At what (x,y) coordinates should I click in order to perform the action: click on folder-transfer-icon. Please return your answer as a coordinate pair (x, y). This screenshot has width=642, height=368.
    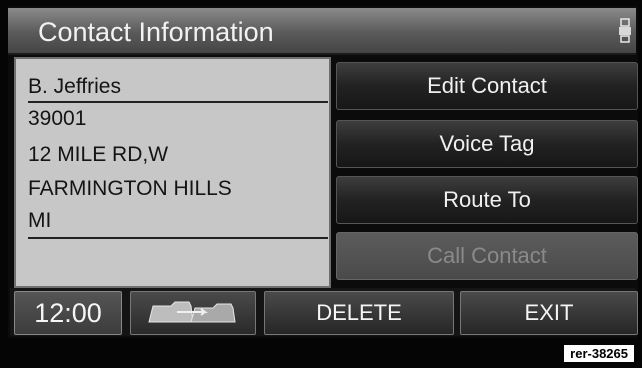
    Looking at the image, I should click on (192, 312).